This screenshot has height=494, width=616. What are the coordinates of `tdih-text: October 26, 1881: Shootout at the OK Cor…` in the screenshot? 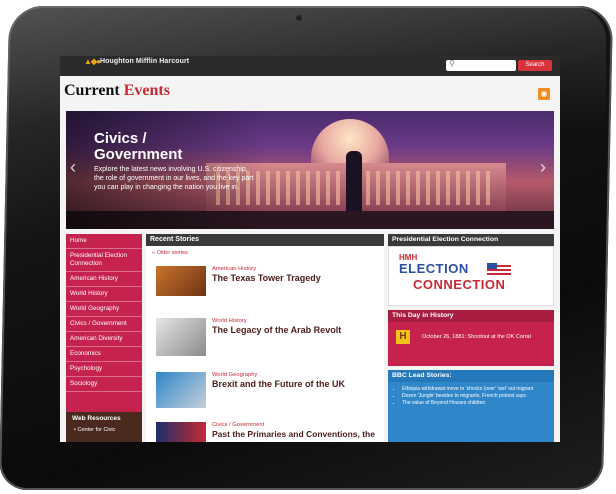 It's located at (476, 337).